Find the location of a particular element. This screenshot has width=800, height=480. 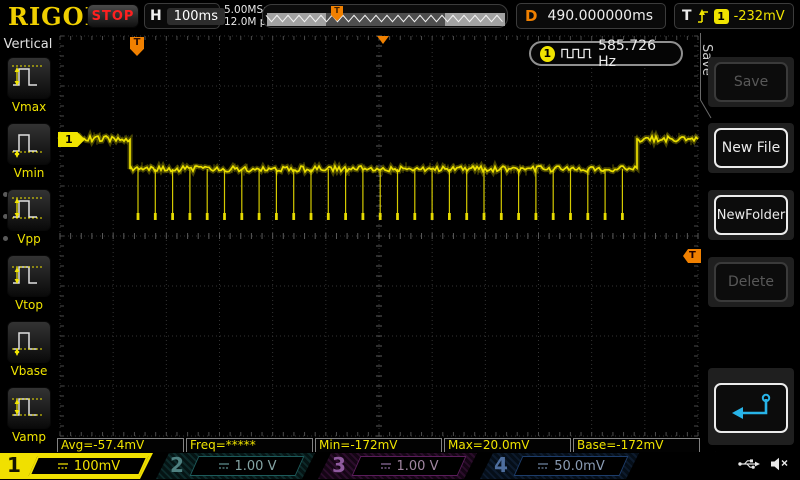

sidebar-item-vamp: Vamp is located at coordinates (29, 415).